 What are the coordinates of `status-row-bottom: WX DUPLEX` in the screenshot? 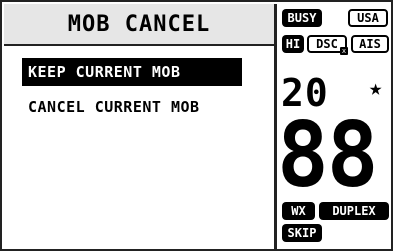 It's located at (336, 212).